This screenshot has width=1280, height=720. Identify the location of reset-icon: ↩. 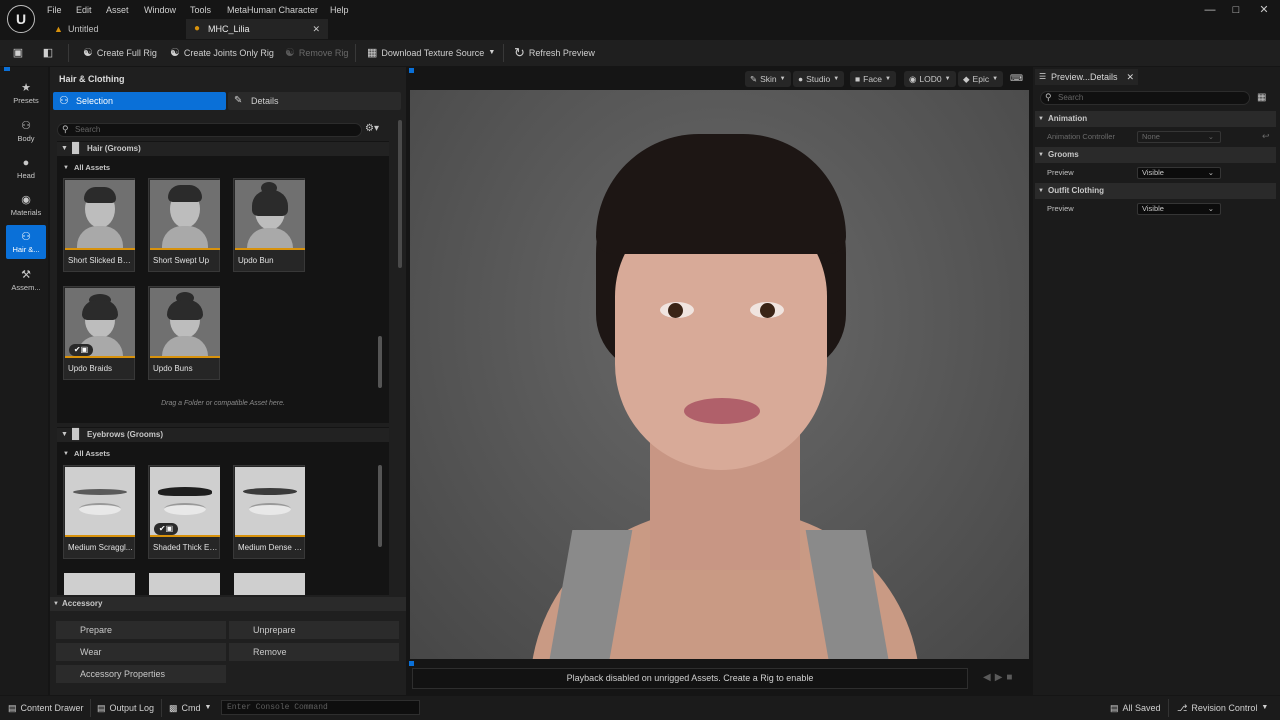
(1267, 136).